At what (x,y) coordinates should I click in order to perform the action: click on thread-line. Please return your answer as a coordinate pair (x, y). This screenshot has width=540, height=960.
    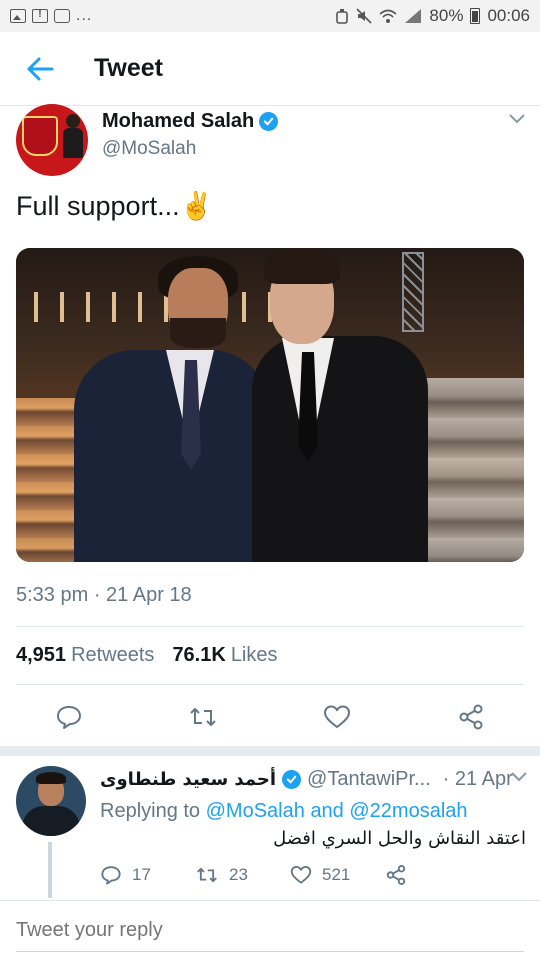
    Looking at the image, I should click on (50, 870).